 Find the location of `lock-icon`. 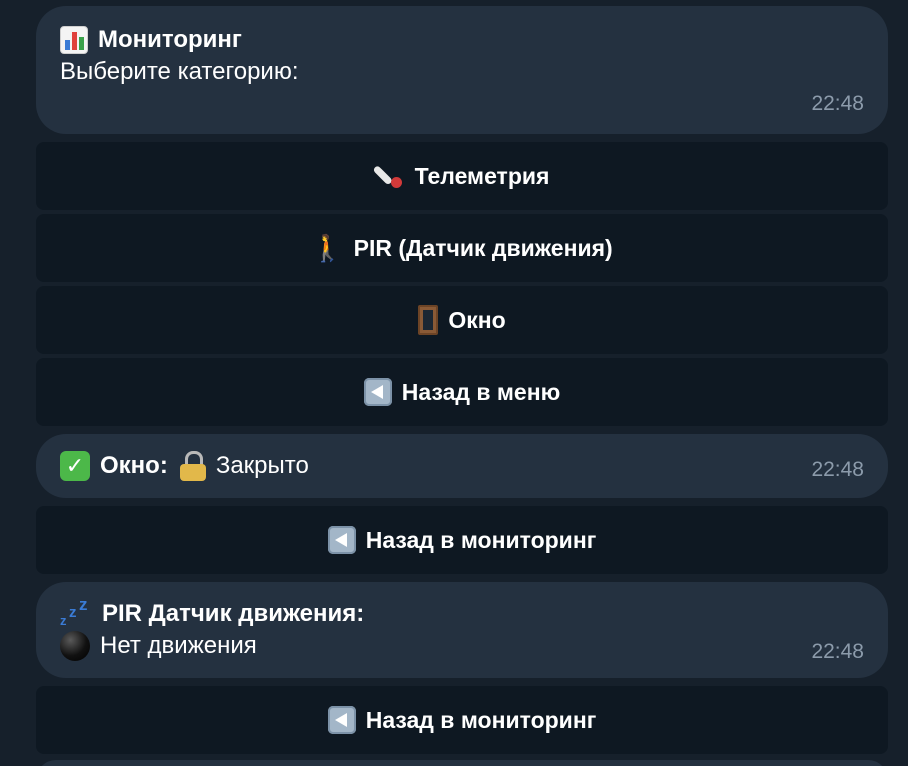

lock-icon is located at coordinates (192, 466).